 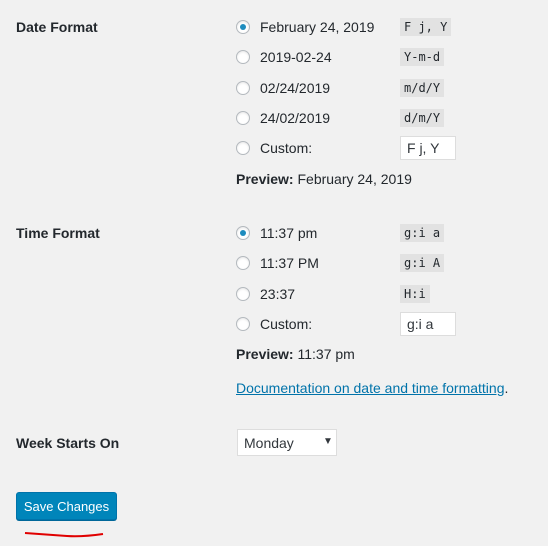 I want to click on red-underline-annotation, so click(x=64, y=535).